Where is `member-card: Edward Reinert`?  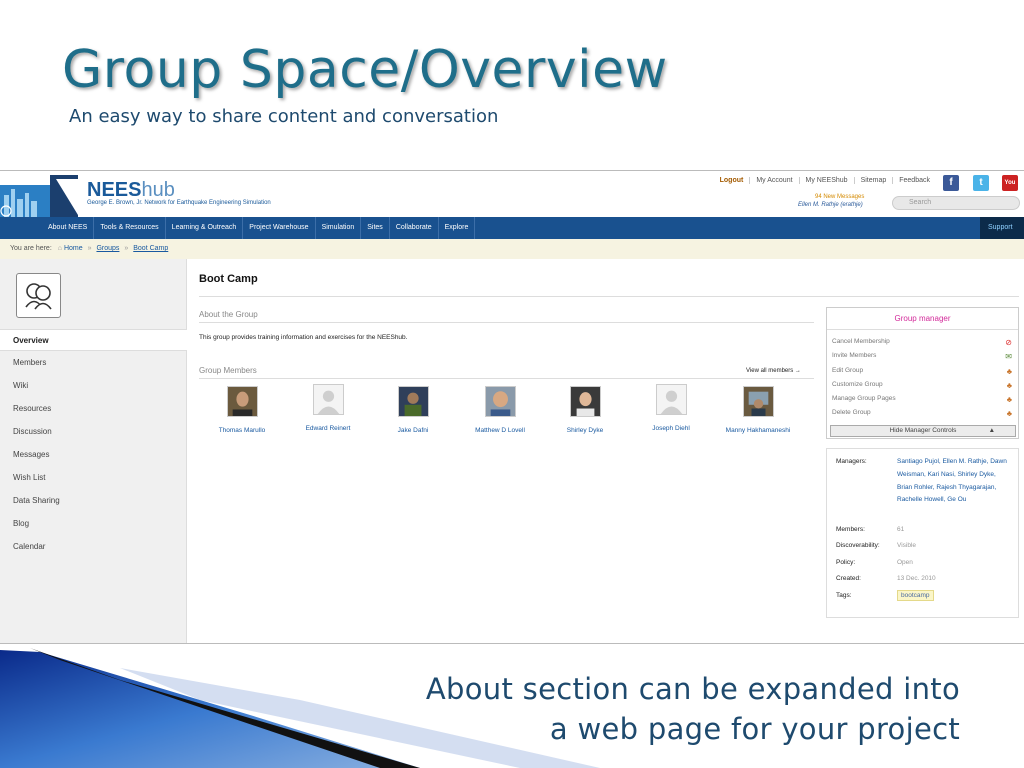
member-card: Edward Reinert is located at coordinates (328, 409).